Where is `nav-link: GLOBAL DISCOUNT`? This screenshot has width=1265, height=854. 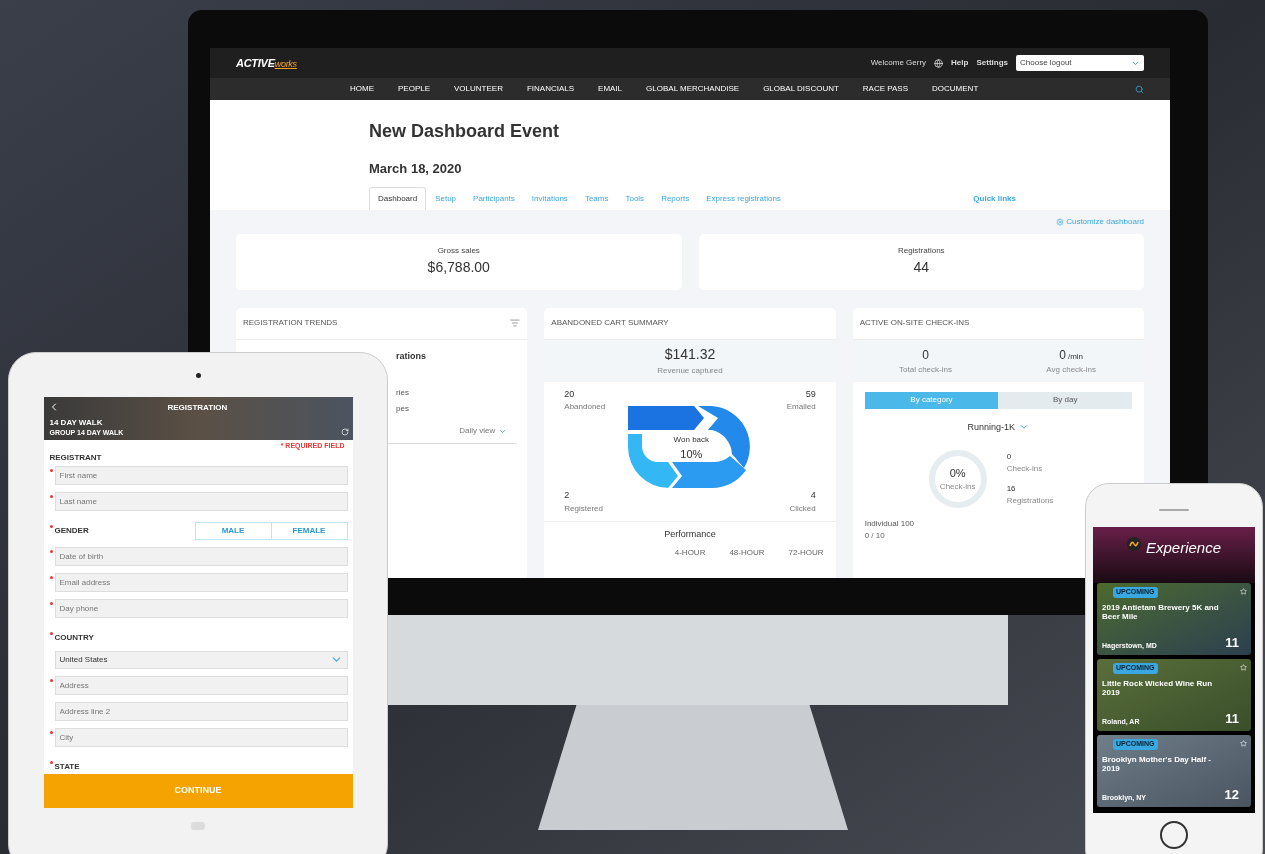 nav-link: GLOBAL DISCOUNT is located at coordinates (801, 89).